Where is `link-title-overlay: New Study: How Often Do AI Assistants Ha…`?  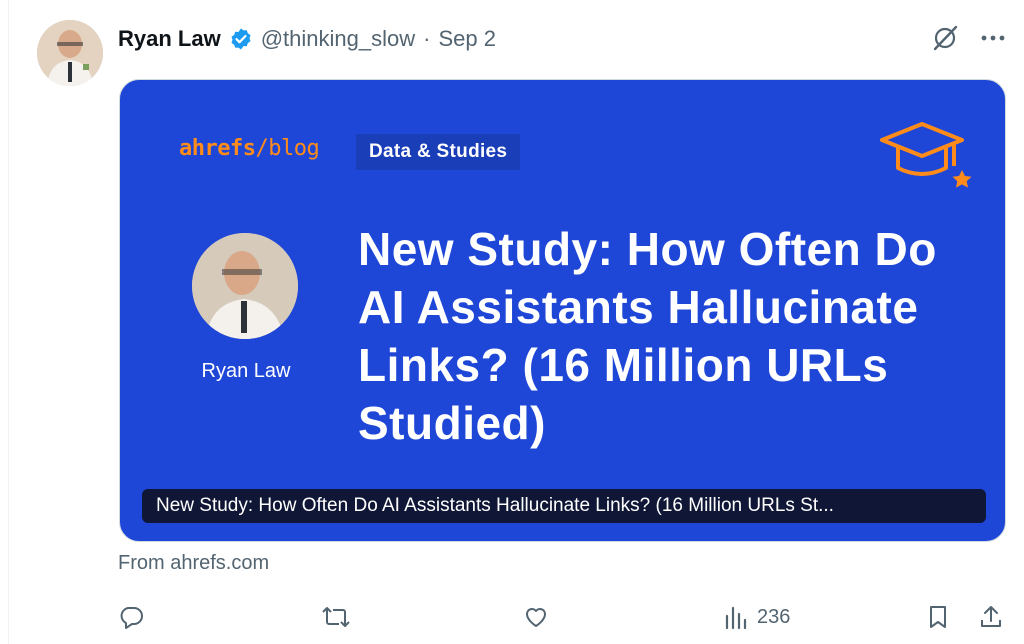 link-title-overlay: New Study: How Often Do AI Assistants Ha… is located at coordinates (564, 506).